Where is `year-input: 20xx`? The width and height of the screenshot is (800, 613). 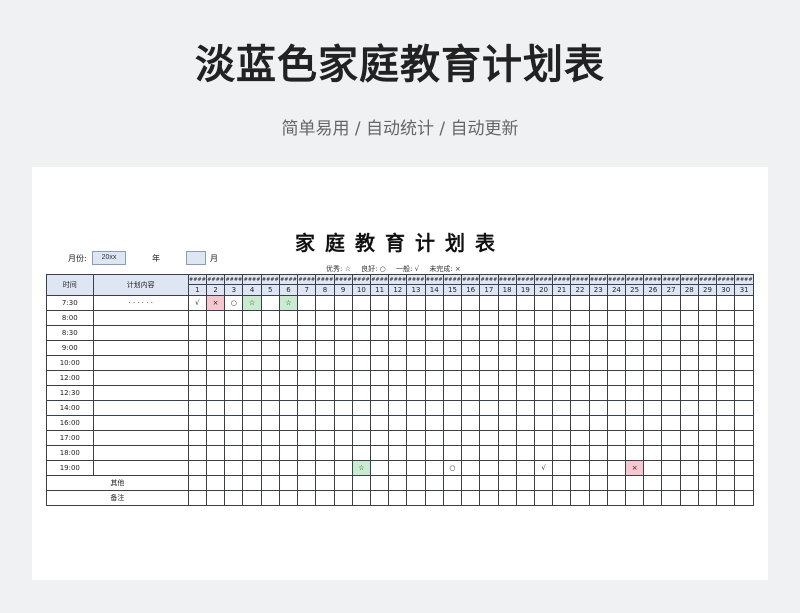 year-input: 20xx is located at coordinates (109, 258).